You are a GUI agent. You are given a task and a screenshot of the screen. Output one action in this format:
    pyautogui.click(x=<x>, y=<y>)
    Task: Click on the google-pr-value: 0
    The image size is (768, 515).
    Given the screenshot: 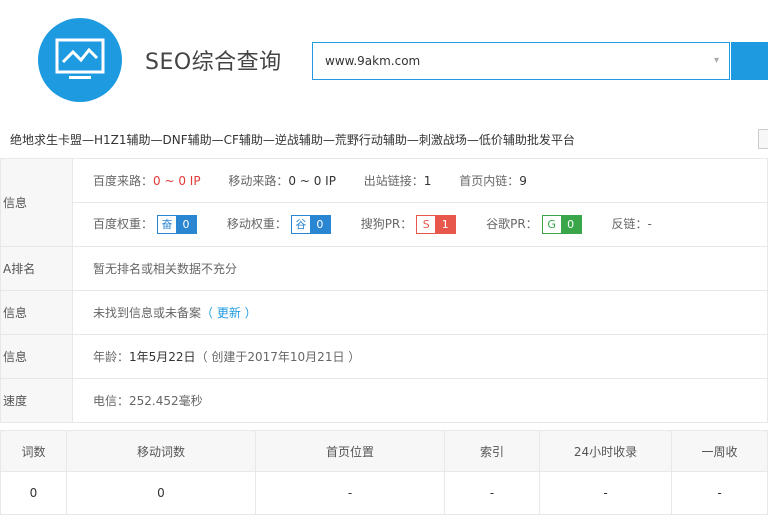 What is the action you would take?
    pyautogui.click(x=570, y=224)
    